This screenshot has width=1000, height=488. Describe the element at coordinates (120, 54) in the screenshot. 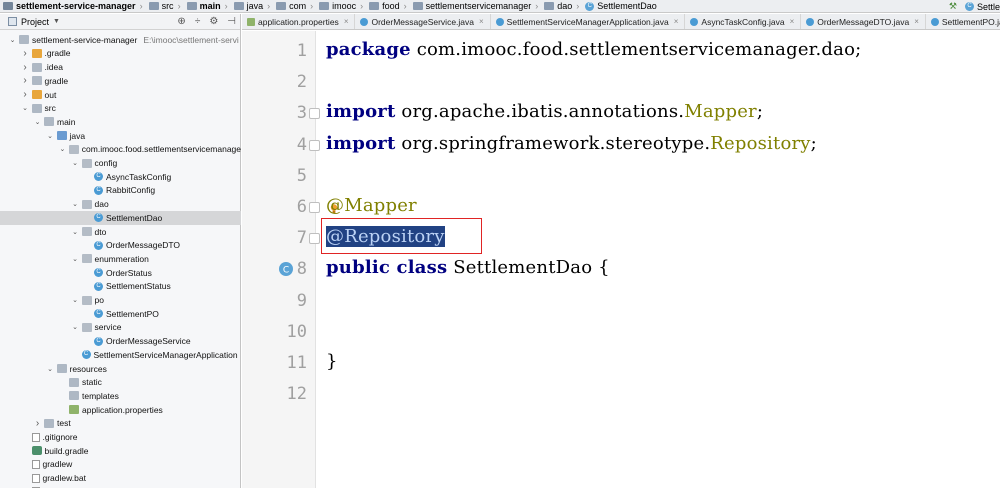

I see `tree-node: › .gradle` at that location.